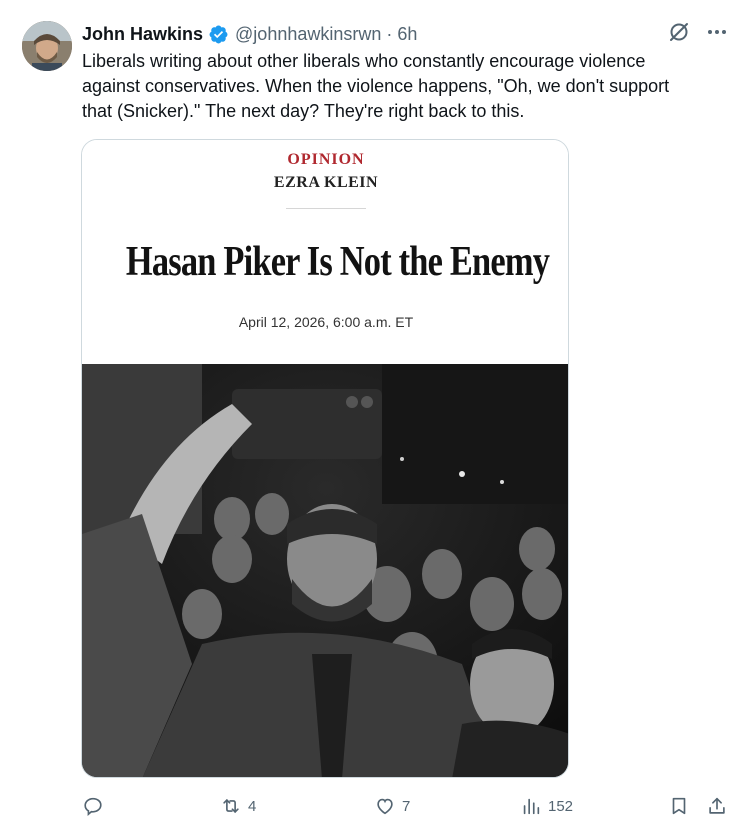 The image size is (747, 827). I want to click on verified-badge-icon, so click(218, 34).